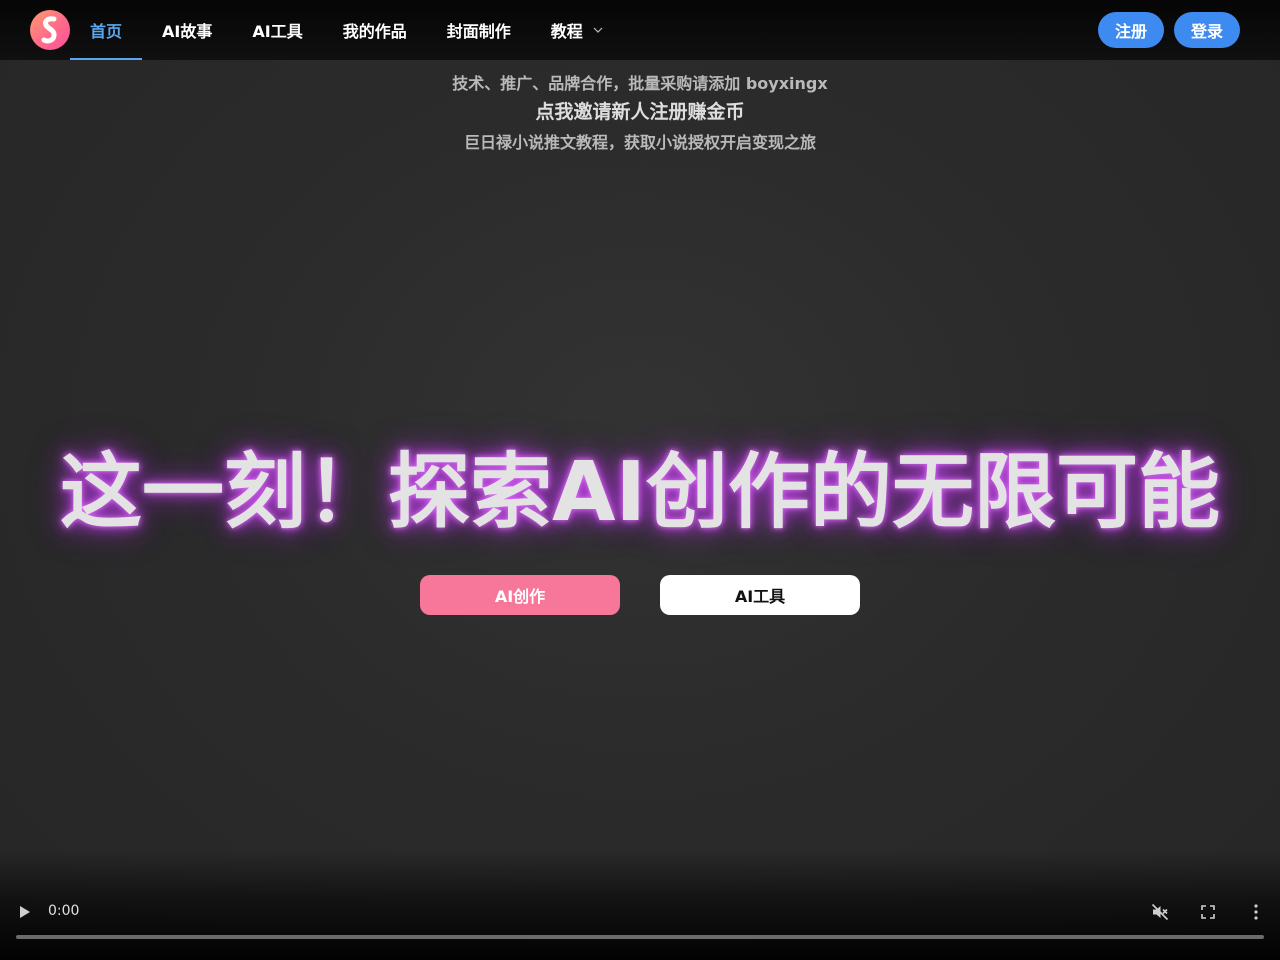 This screenshot has height=960, width=1280. I want to click on brand-logo, so click(50, 30).